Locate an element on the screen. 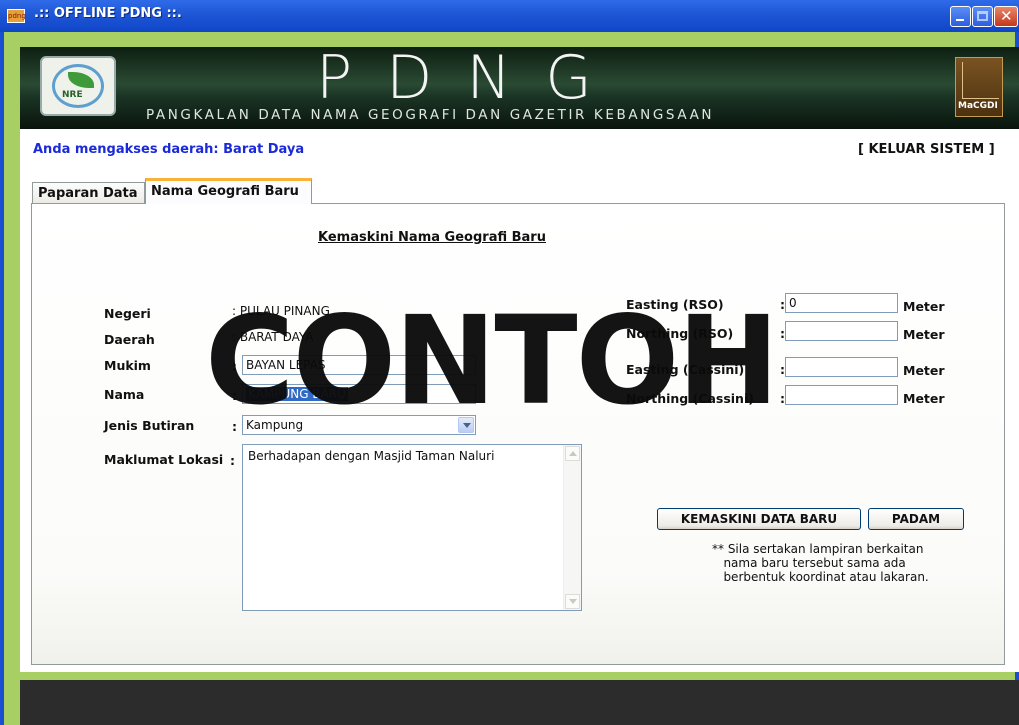  jenis-butiran-value: Kampung is located at coordinates (275, 425).